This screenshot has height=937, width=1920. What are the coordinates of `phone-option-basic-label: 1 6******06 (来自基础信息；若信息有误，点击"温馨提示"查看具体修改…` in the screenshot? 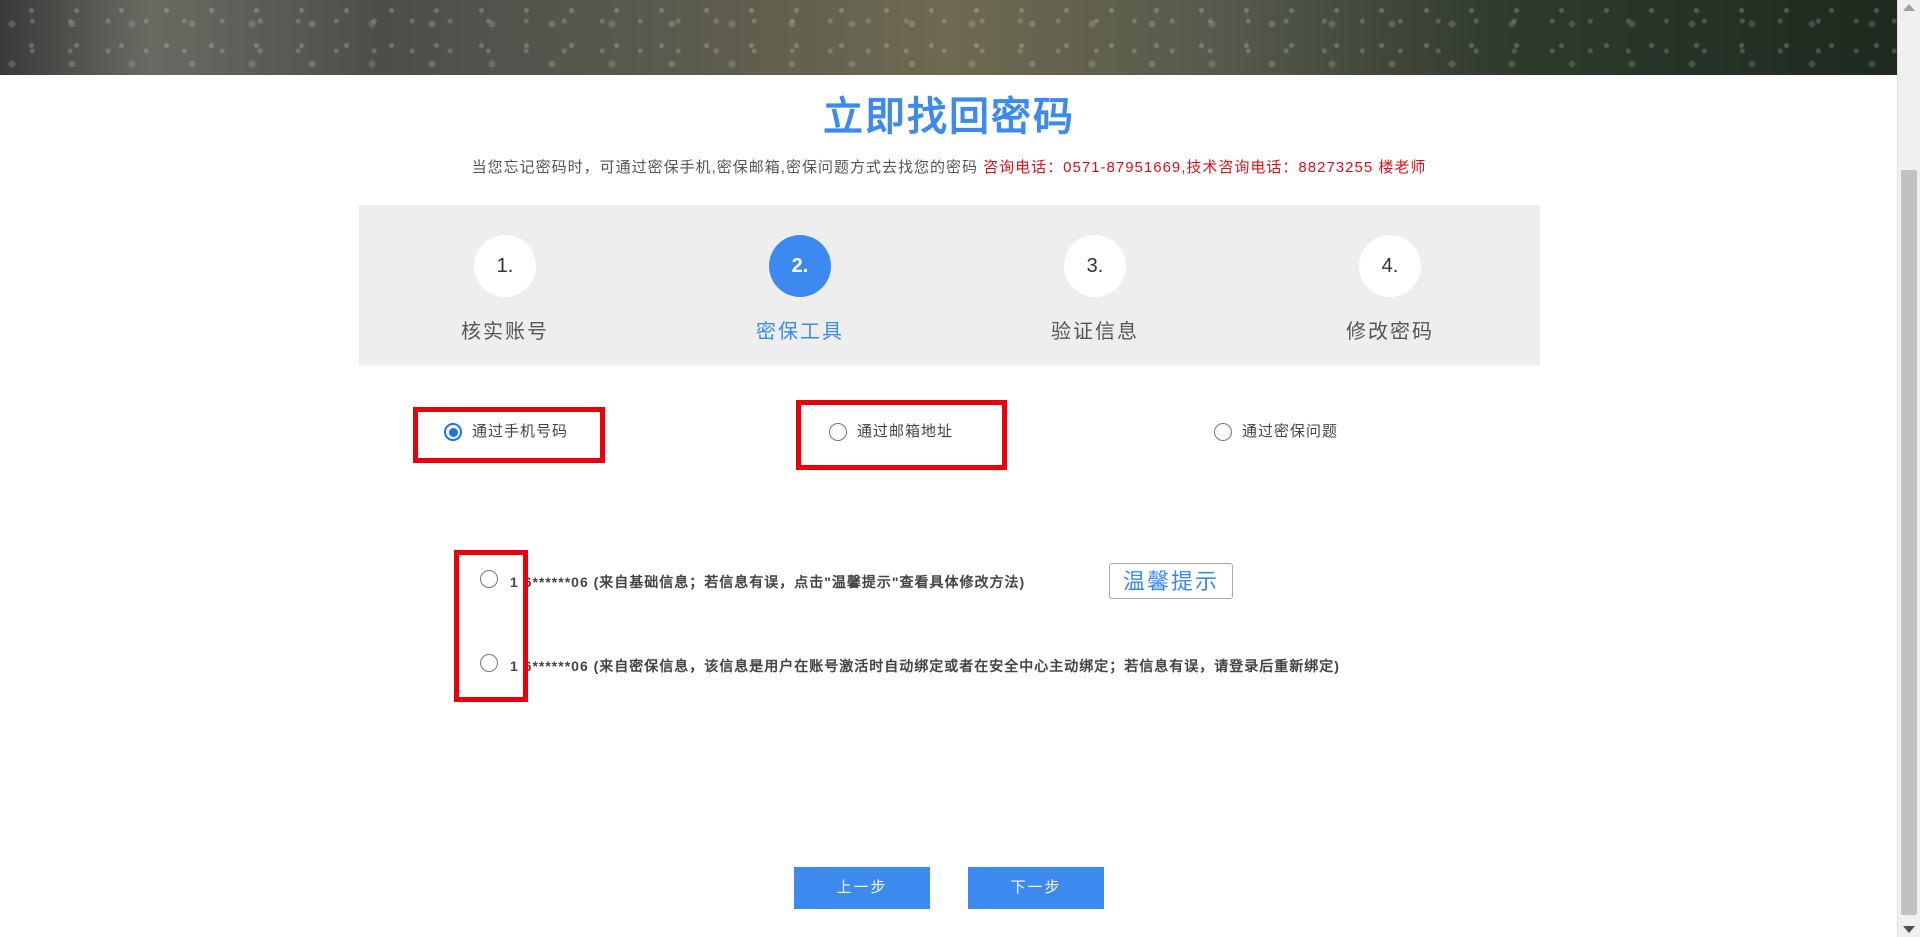 It's located at (768, 582).